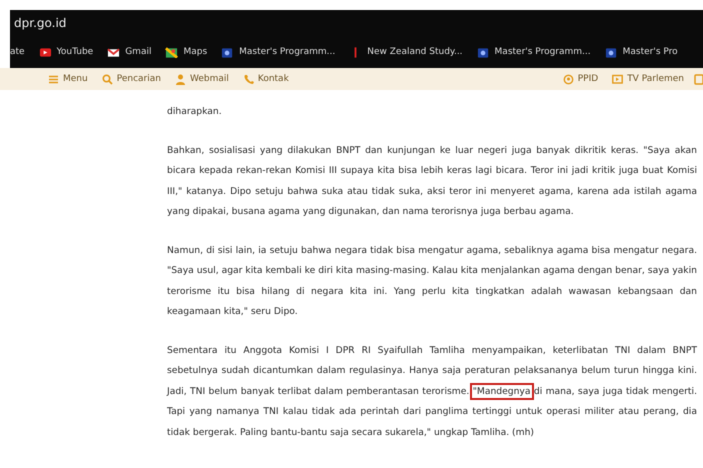 This screenshot has height=468, width=703. I want to click on bookmark-link: ate, so click(17, 52).